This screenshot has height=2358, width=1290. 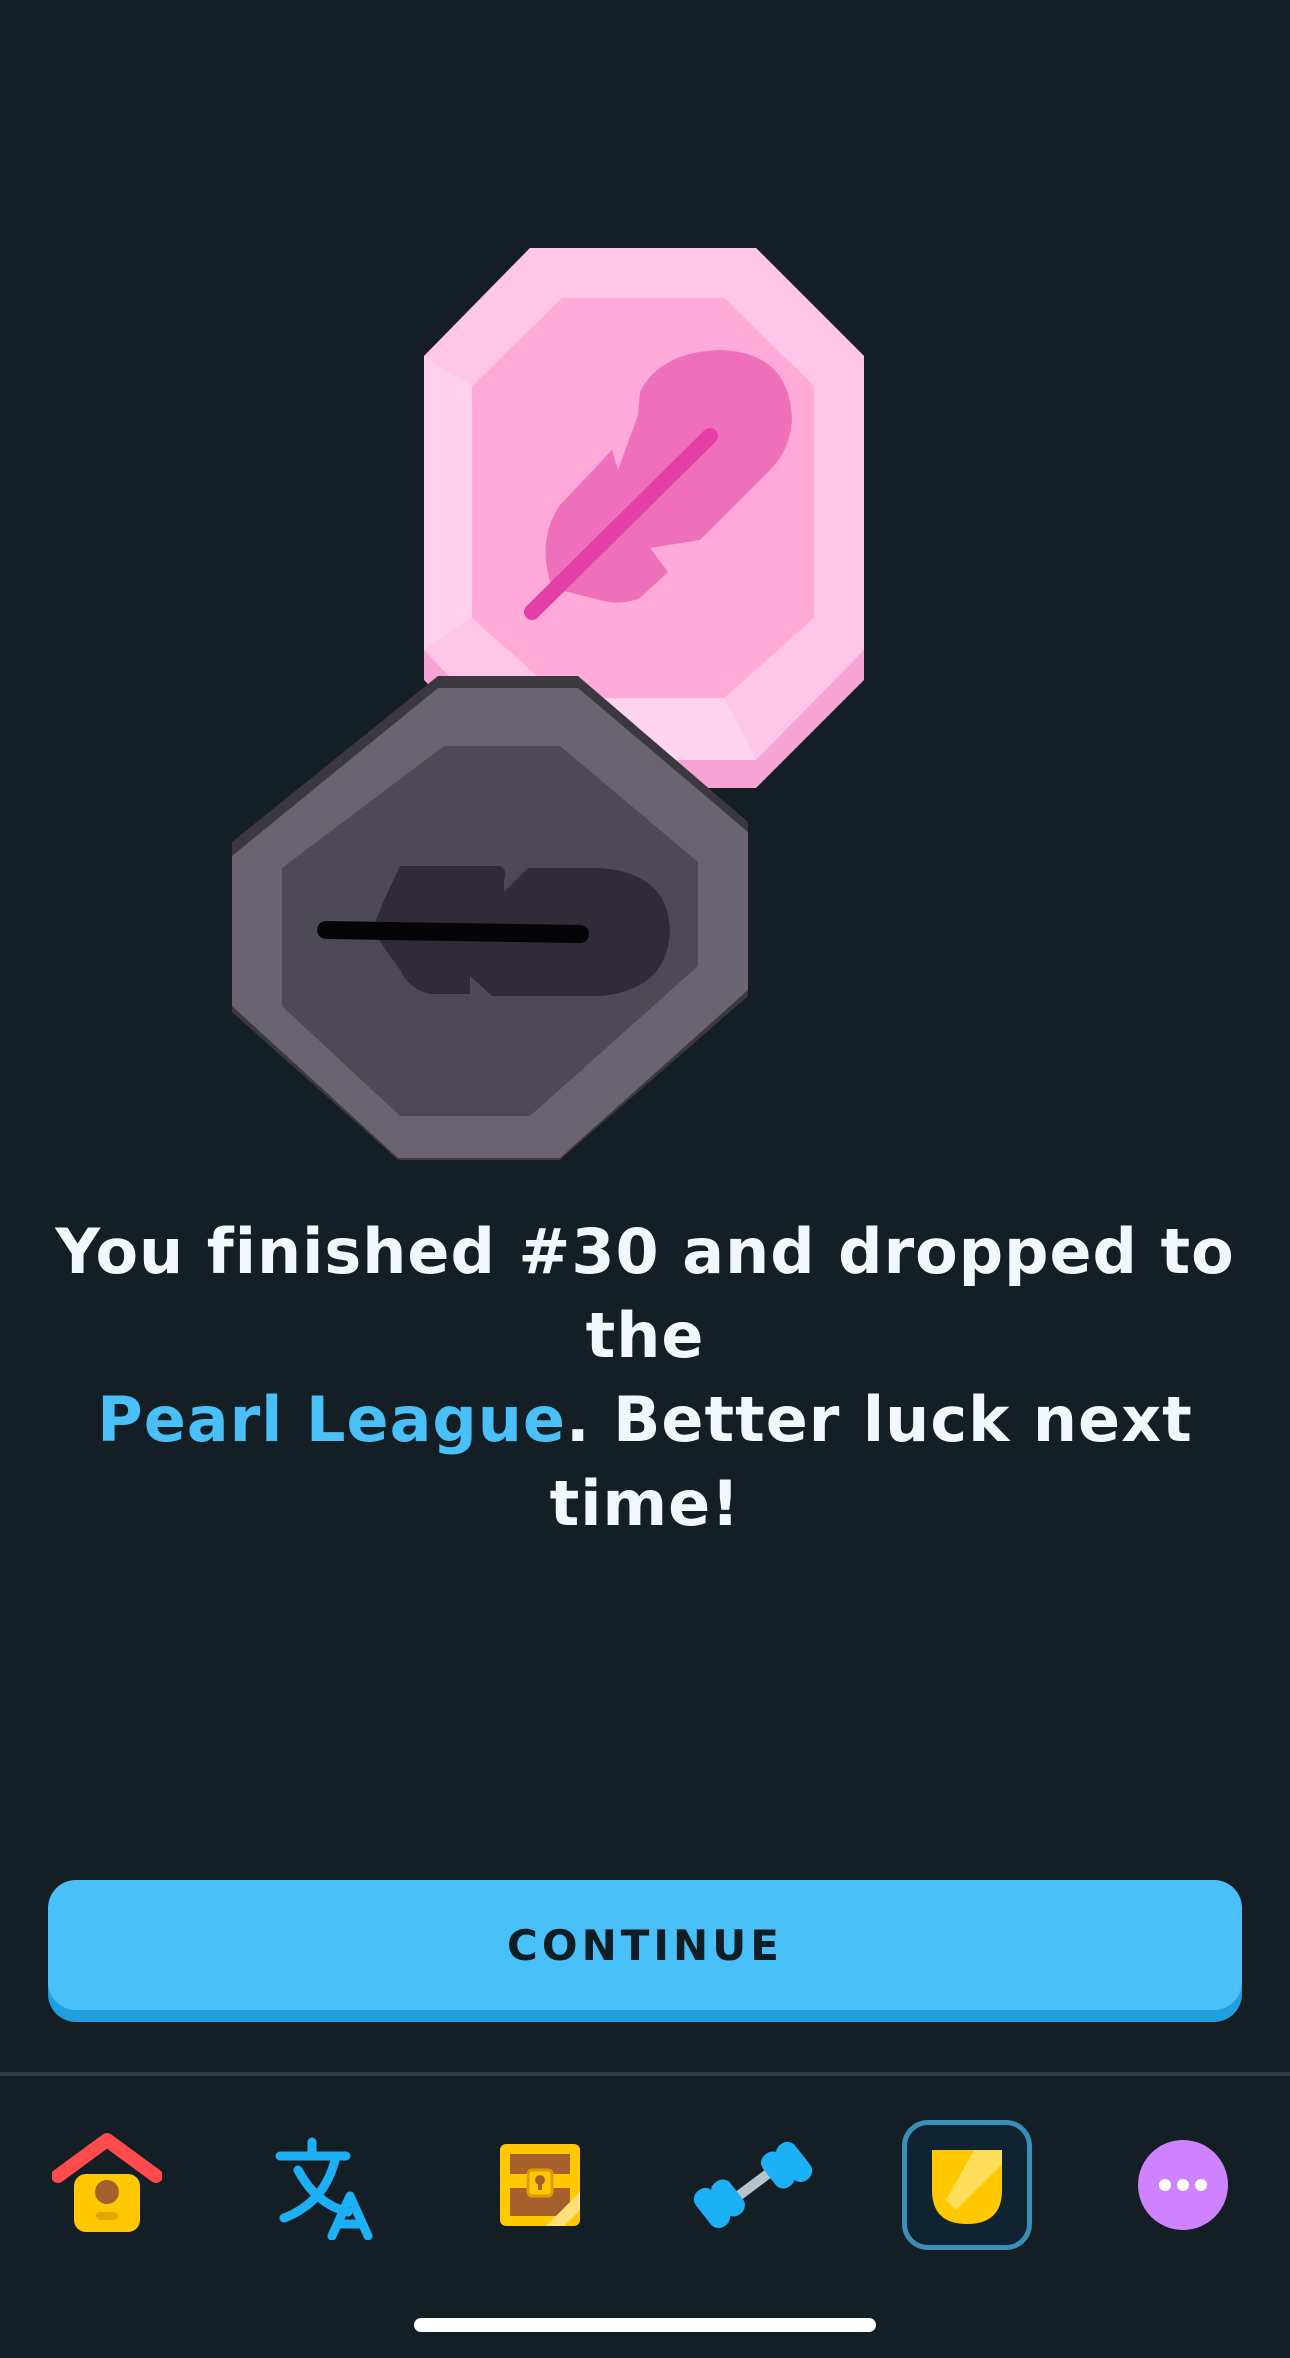 I want to click on nav-item-practice, so click(x=753, y=2185).